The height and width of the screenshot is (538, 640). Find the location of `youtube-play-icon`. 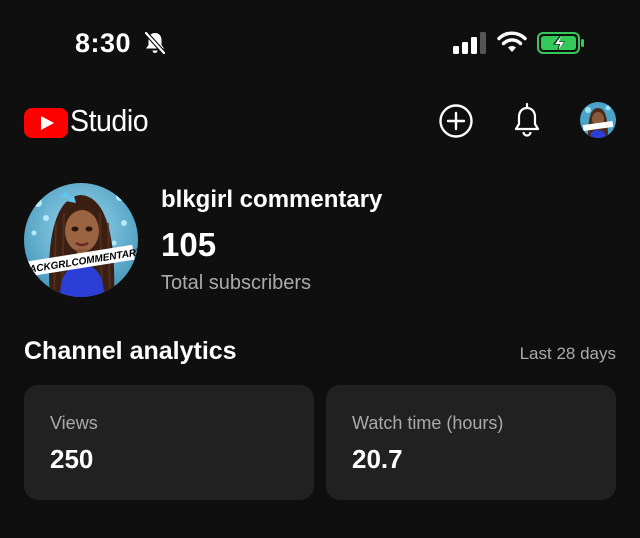

youtube-play-icon is located at coordinates (46, 123).